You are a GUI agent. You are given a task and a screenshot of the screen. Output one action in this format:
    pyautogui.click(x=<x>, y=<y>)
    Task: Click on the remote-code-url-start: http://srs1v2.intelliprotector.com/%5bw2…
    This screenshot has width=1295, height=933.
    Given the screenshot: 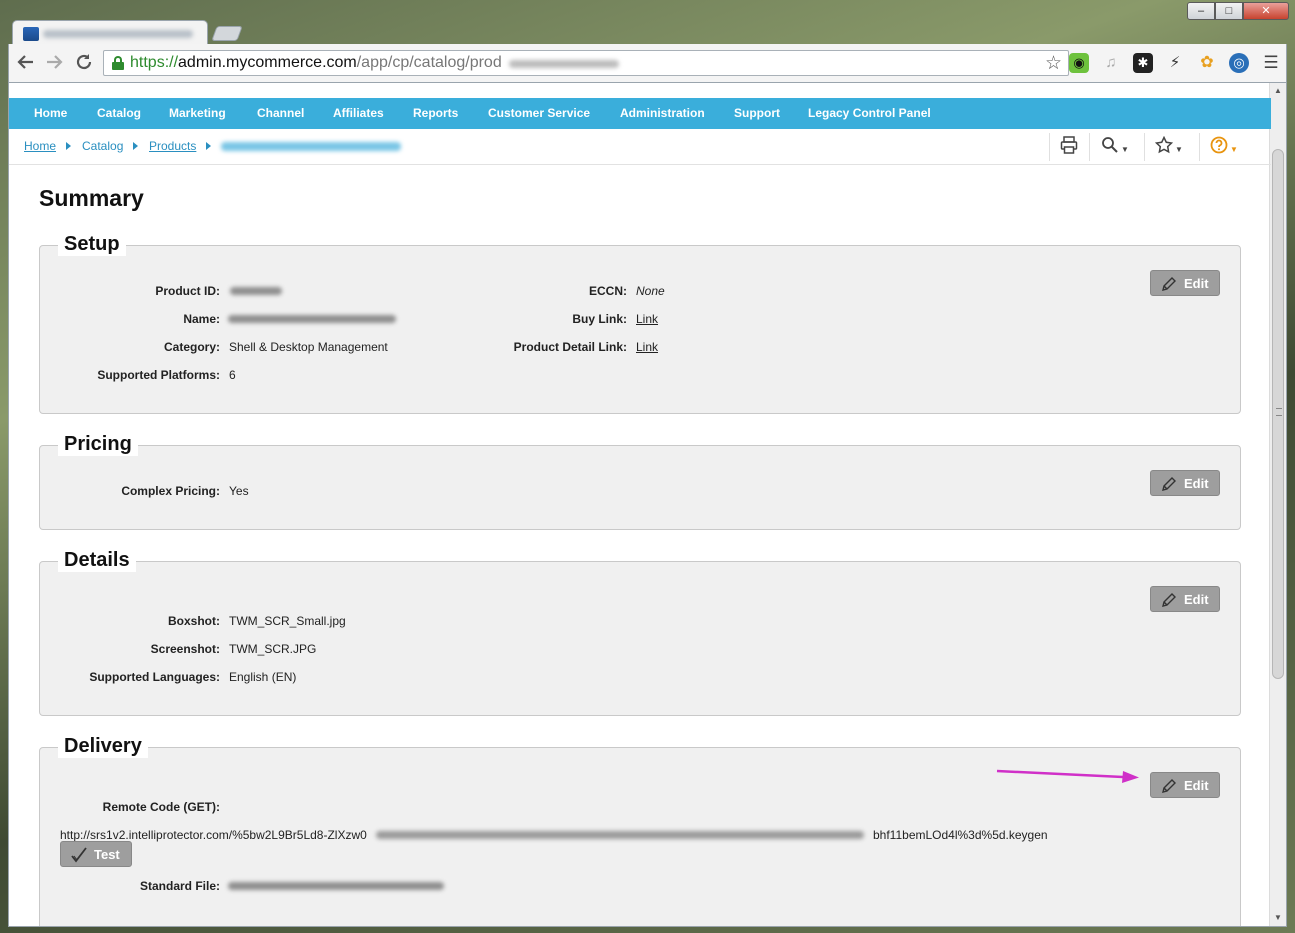 What is the action you would take?
    pyautogui.click(x=213, y=835)
    